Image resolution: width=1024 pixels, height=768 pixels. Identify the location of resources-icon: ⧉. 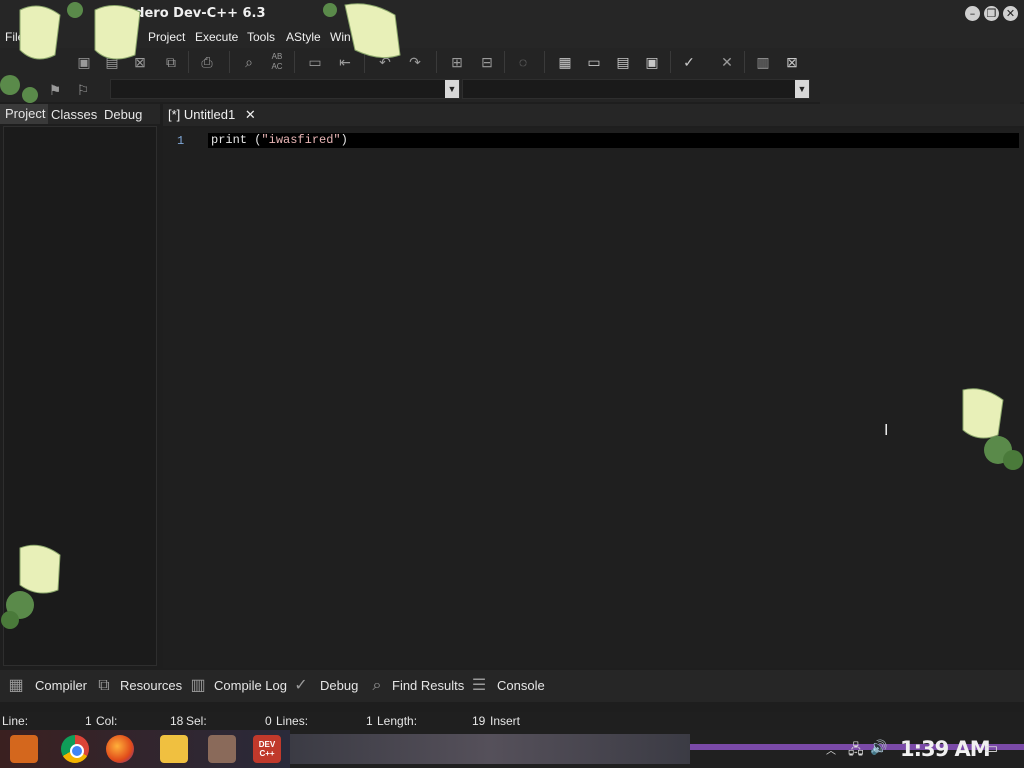
(104, 685).